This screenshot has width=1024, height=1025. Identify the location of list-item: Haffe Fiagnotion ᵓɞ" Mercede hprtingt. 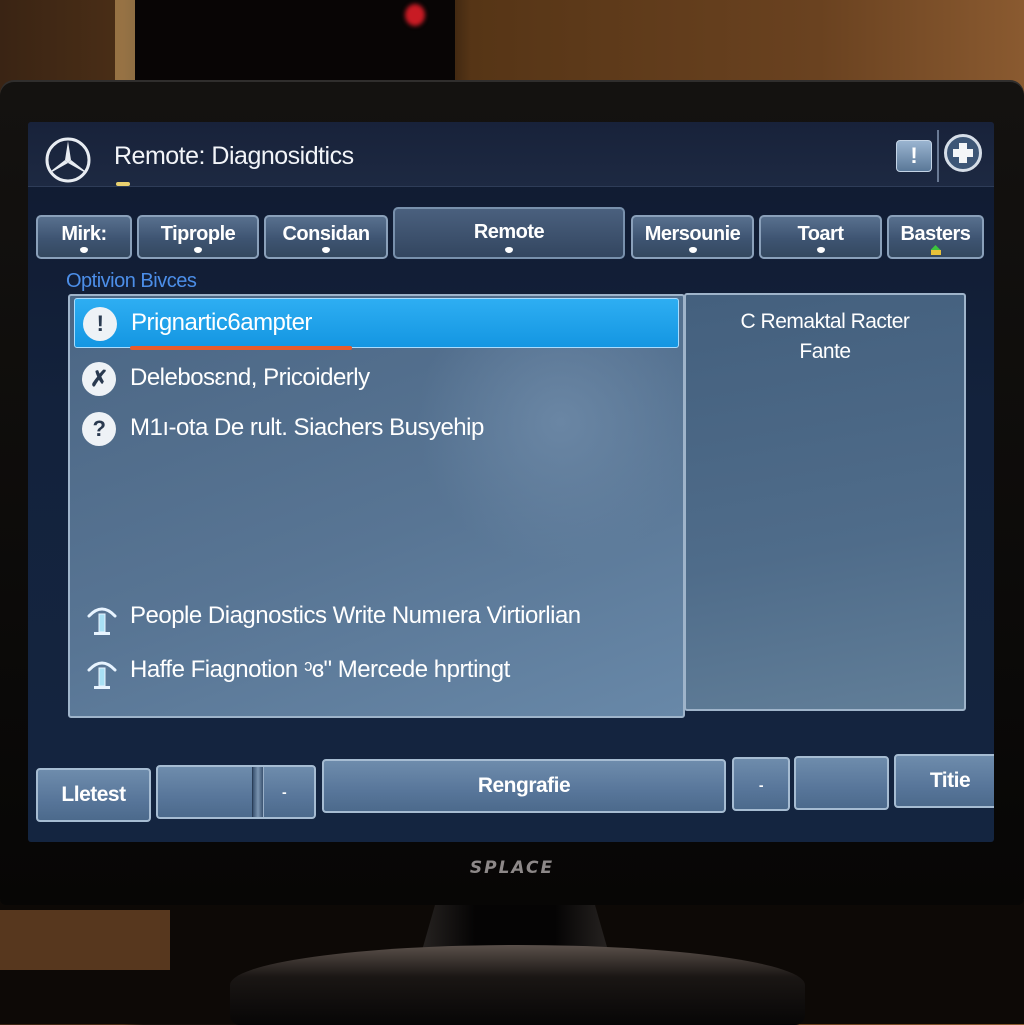
(376, 671).